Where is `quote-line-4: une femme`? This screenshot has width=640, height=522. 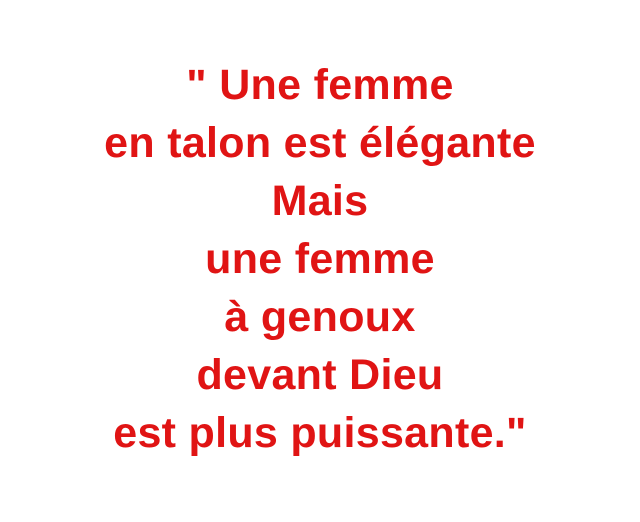 quote-line-4: une femme is located at coordinates (320, 259).